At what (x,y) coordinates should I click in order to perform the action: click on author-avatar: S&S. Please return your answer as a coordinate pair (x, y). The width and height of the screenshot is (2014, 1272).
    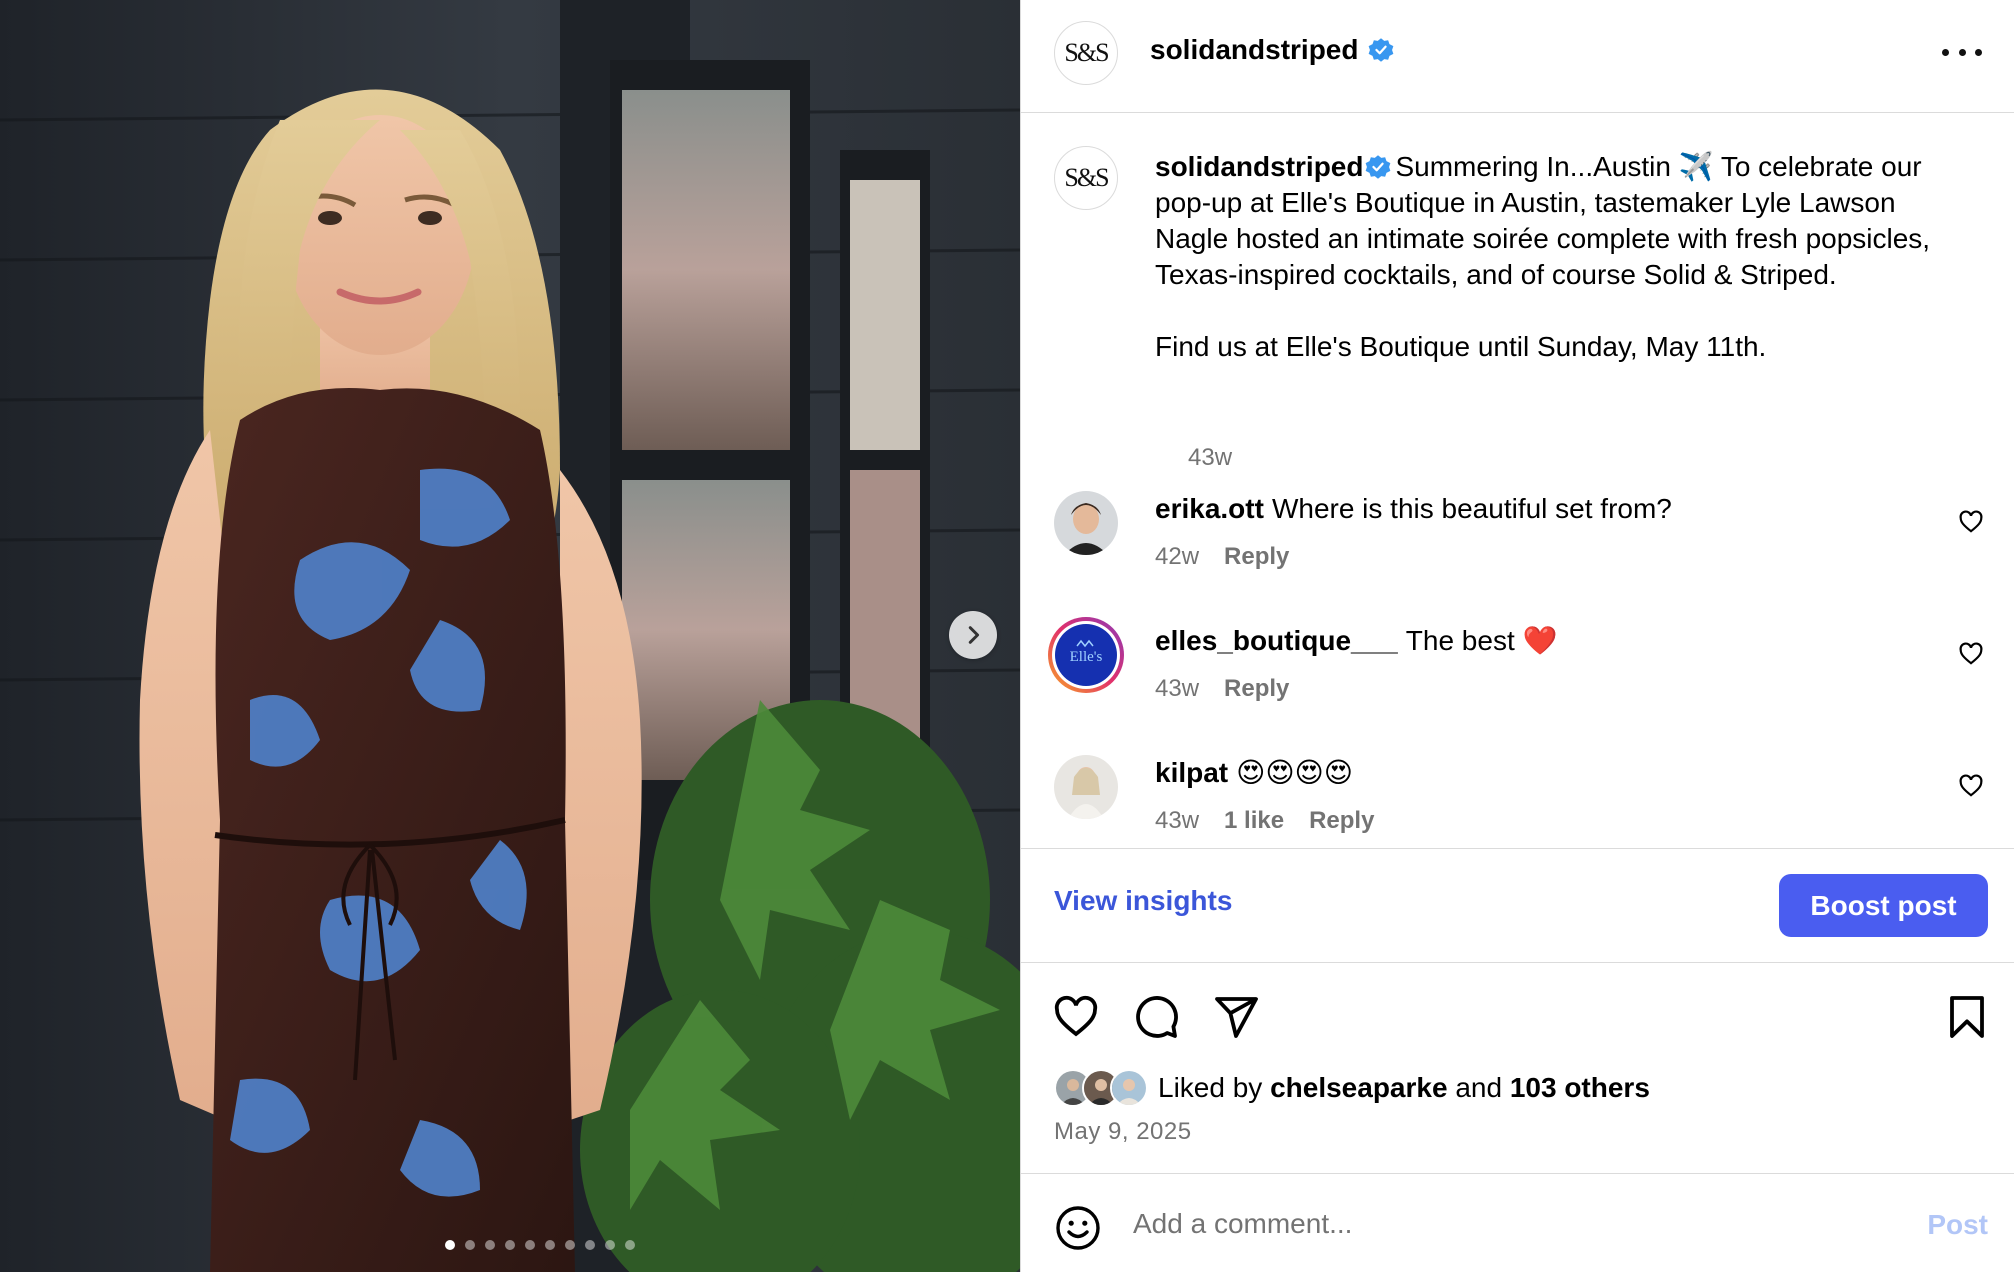
    Looking at the image, I should click on (1086, 53).